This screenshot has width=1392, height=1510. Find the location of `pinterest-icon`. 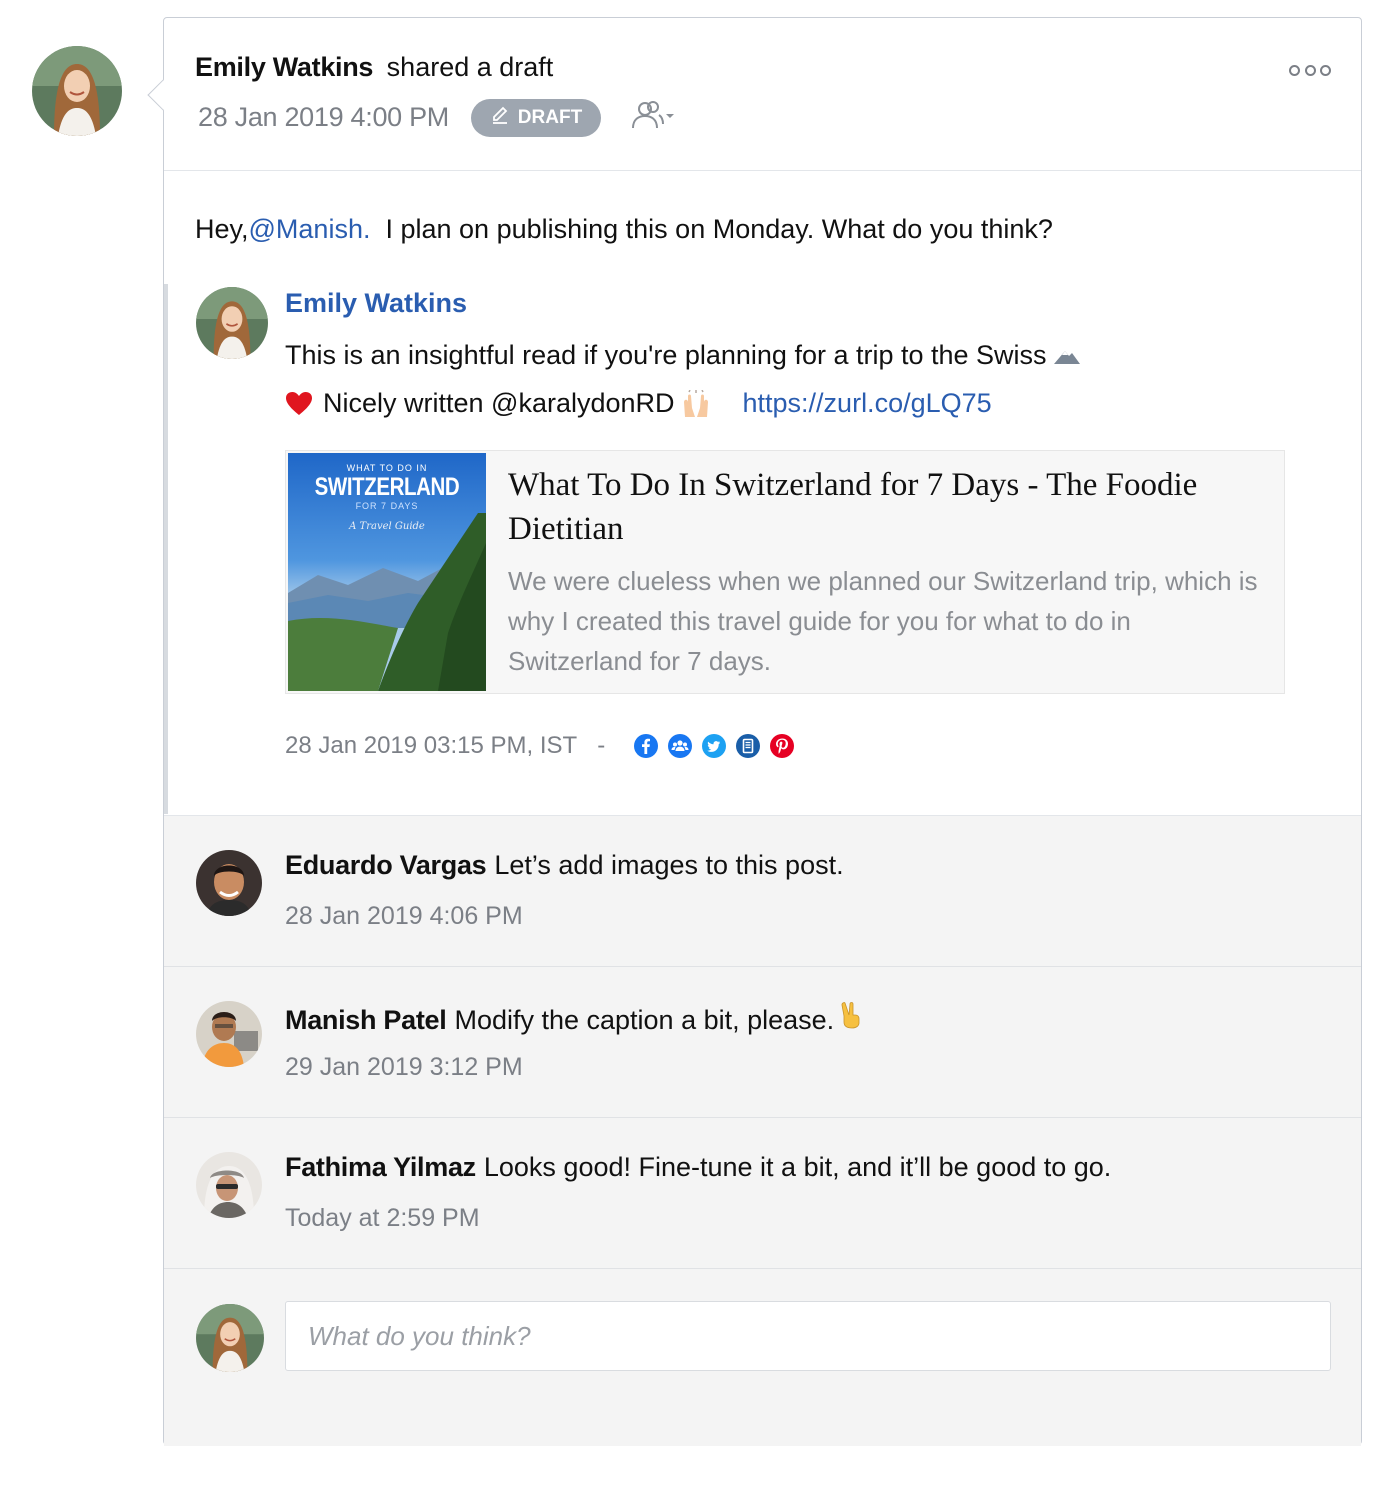

pinterest-icon is located at coordinates (782, 746).